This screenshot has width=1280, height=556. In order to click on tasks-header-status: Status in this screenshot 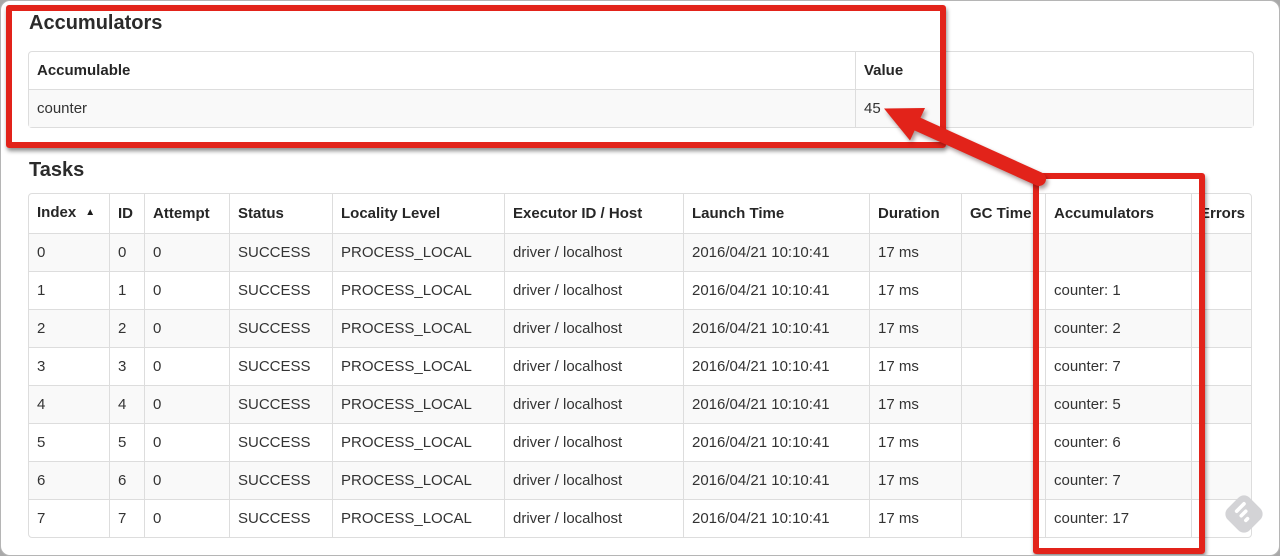, I will do `click(280, 213)`.